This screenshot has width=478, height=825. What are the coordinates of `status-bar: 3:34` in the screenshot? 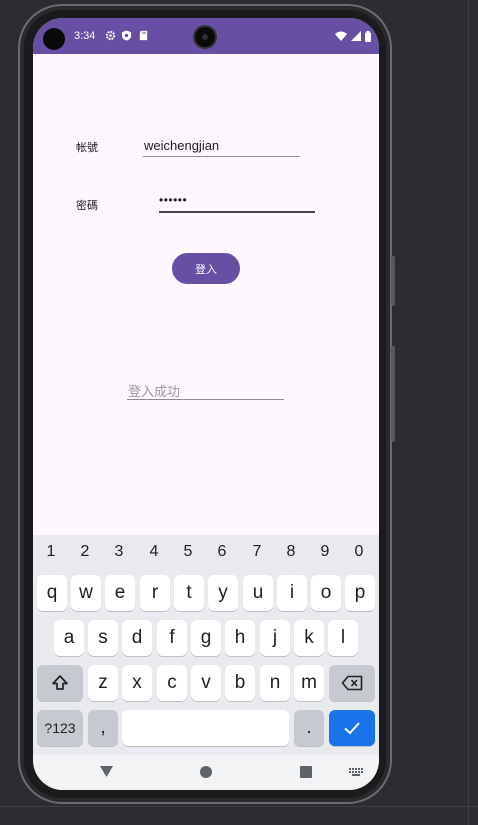 It's located at (206, 36).